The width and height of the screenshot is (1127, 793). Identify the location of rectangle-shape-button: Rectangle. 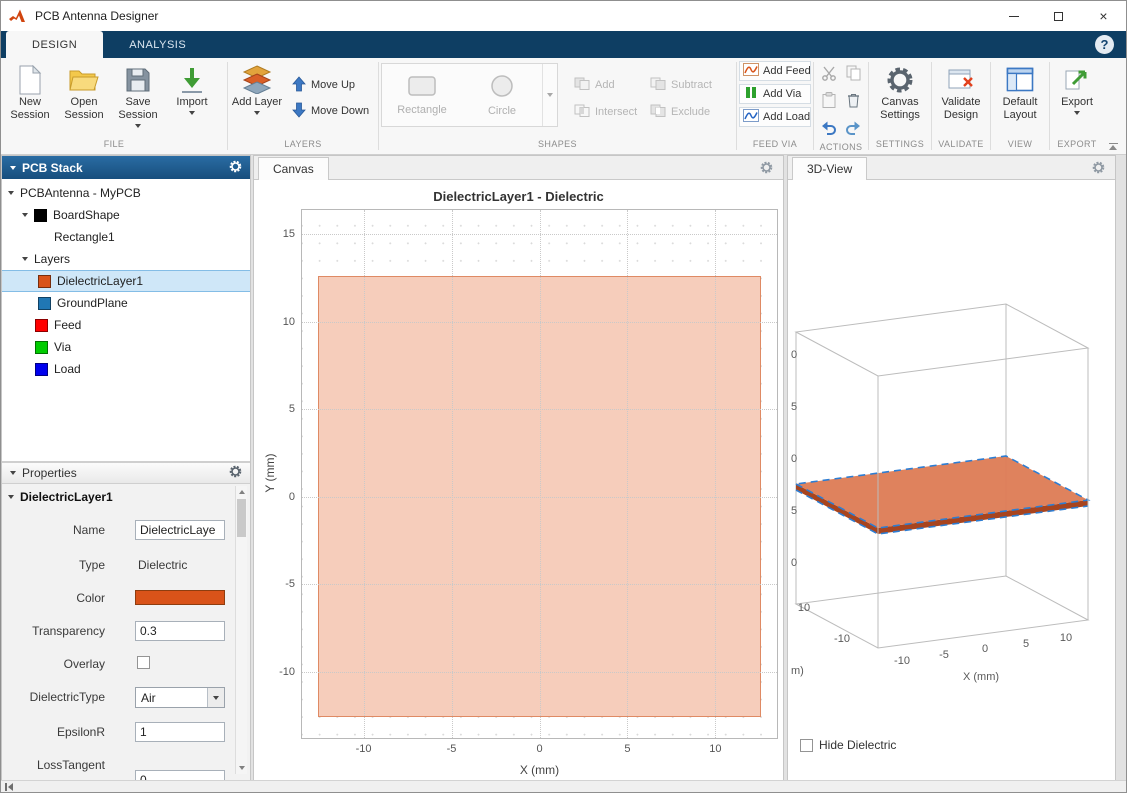
(422, 95).